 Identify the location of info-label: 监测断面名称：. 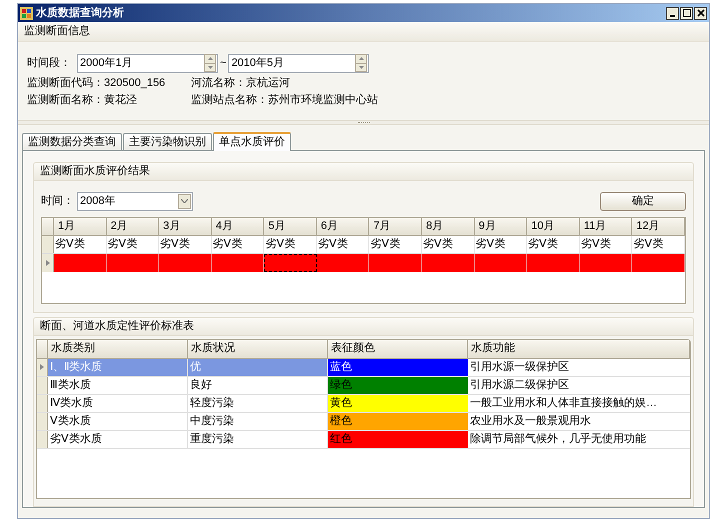
(65, 100).